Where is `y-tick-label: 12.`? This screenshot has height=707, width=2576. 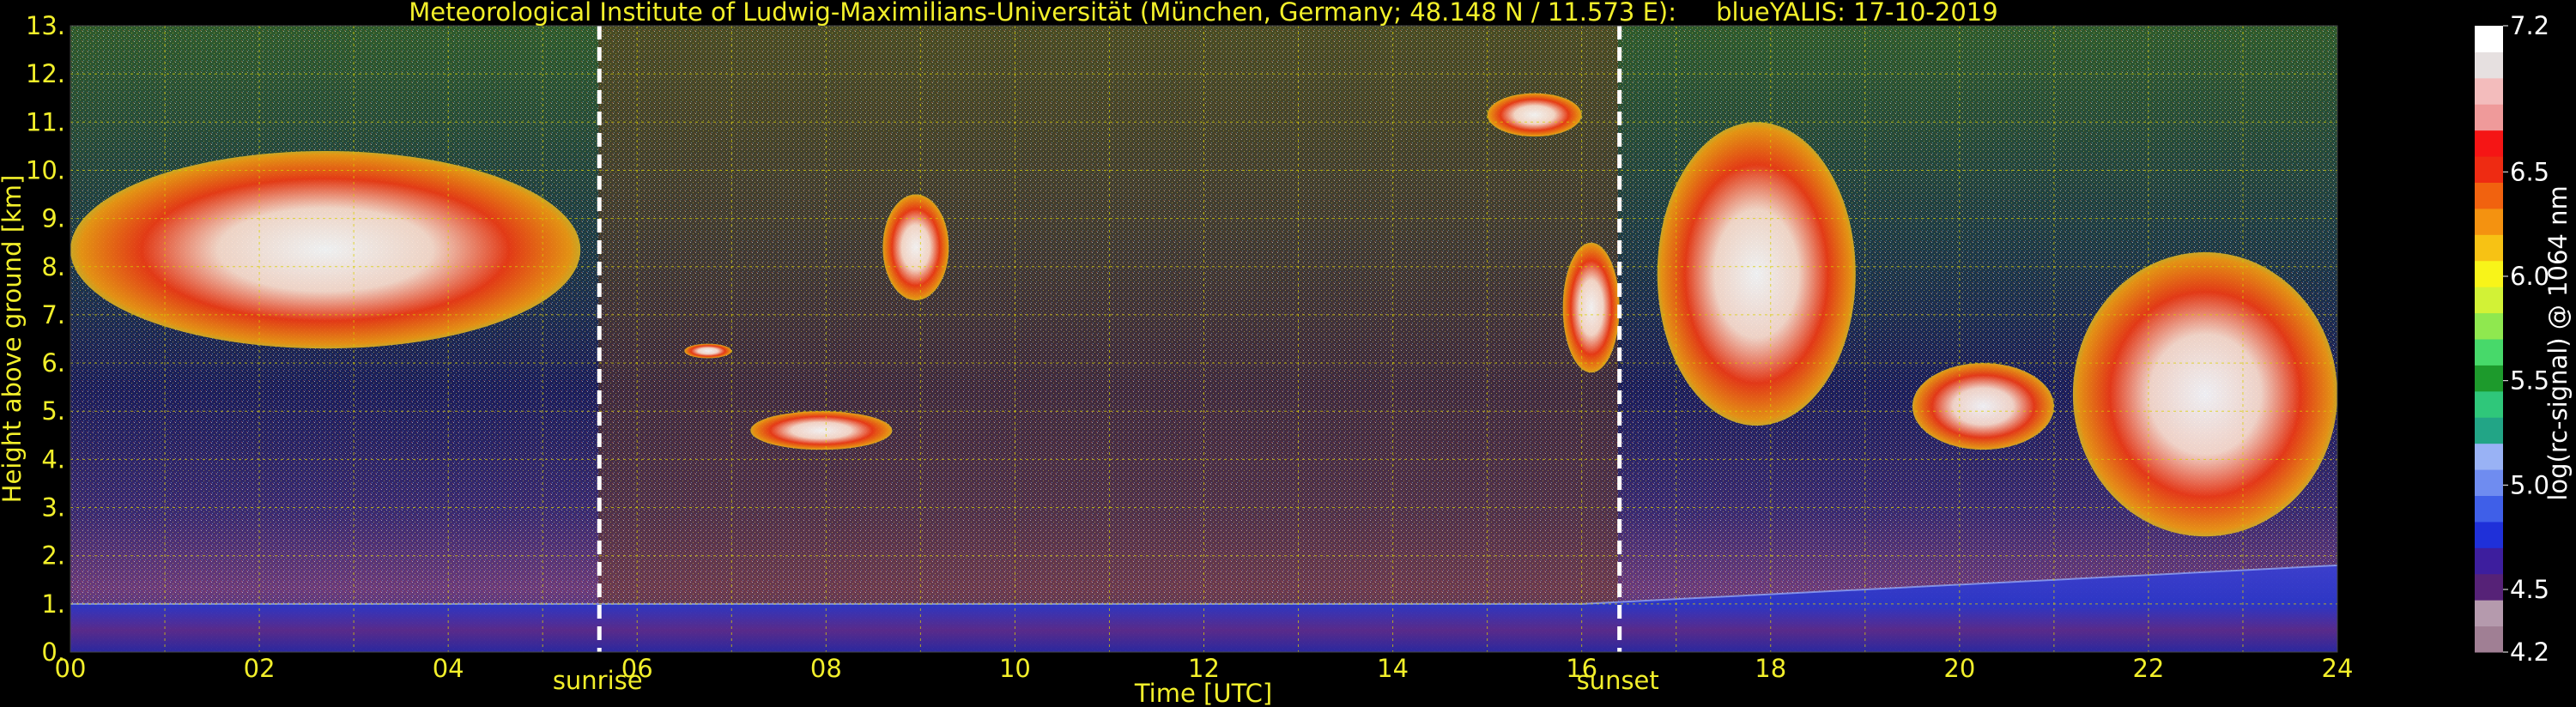
y-tick-label: 12. is located at coordinates (45, 74).